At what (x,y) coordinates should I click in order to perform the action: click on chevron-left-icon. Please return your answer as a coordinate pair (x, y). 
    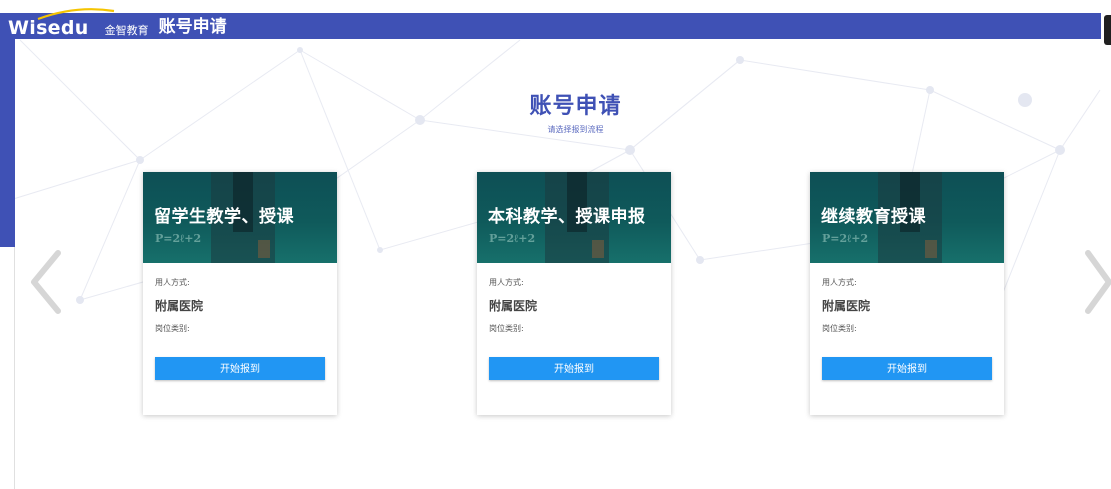
    Looking at the image, I should click on (45, 282).